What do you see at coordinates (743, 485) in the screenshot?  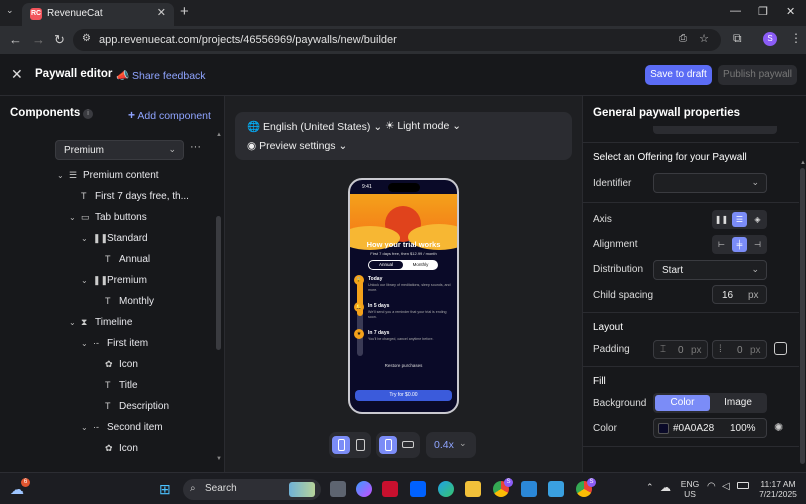 I see `battery-icon` at bounding box center [743, 485].